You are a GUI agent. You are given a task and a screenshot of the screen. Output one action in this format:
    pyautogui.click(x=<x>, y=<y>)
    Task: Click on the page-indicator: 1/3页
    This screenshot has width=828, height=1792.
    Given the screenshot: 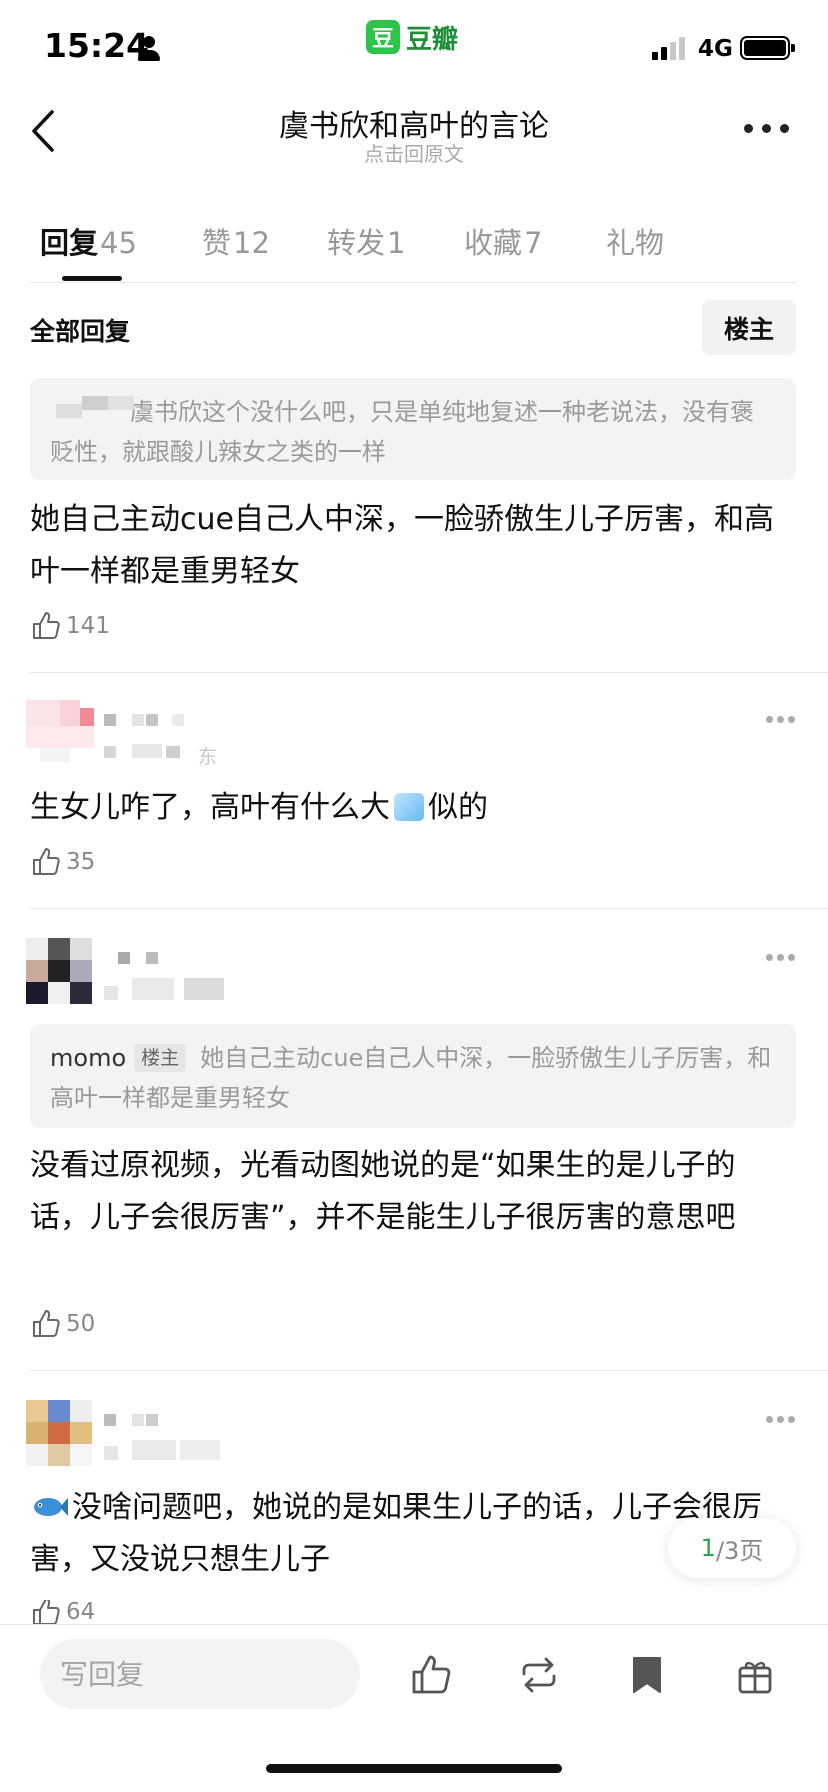 What is the action you would take?
    pyautogui.click(x=732, y=1548)
    